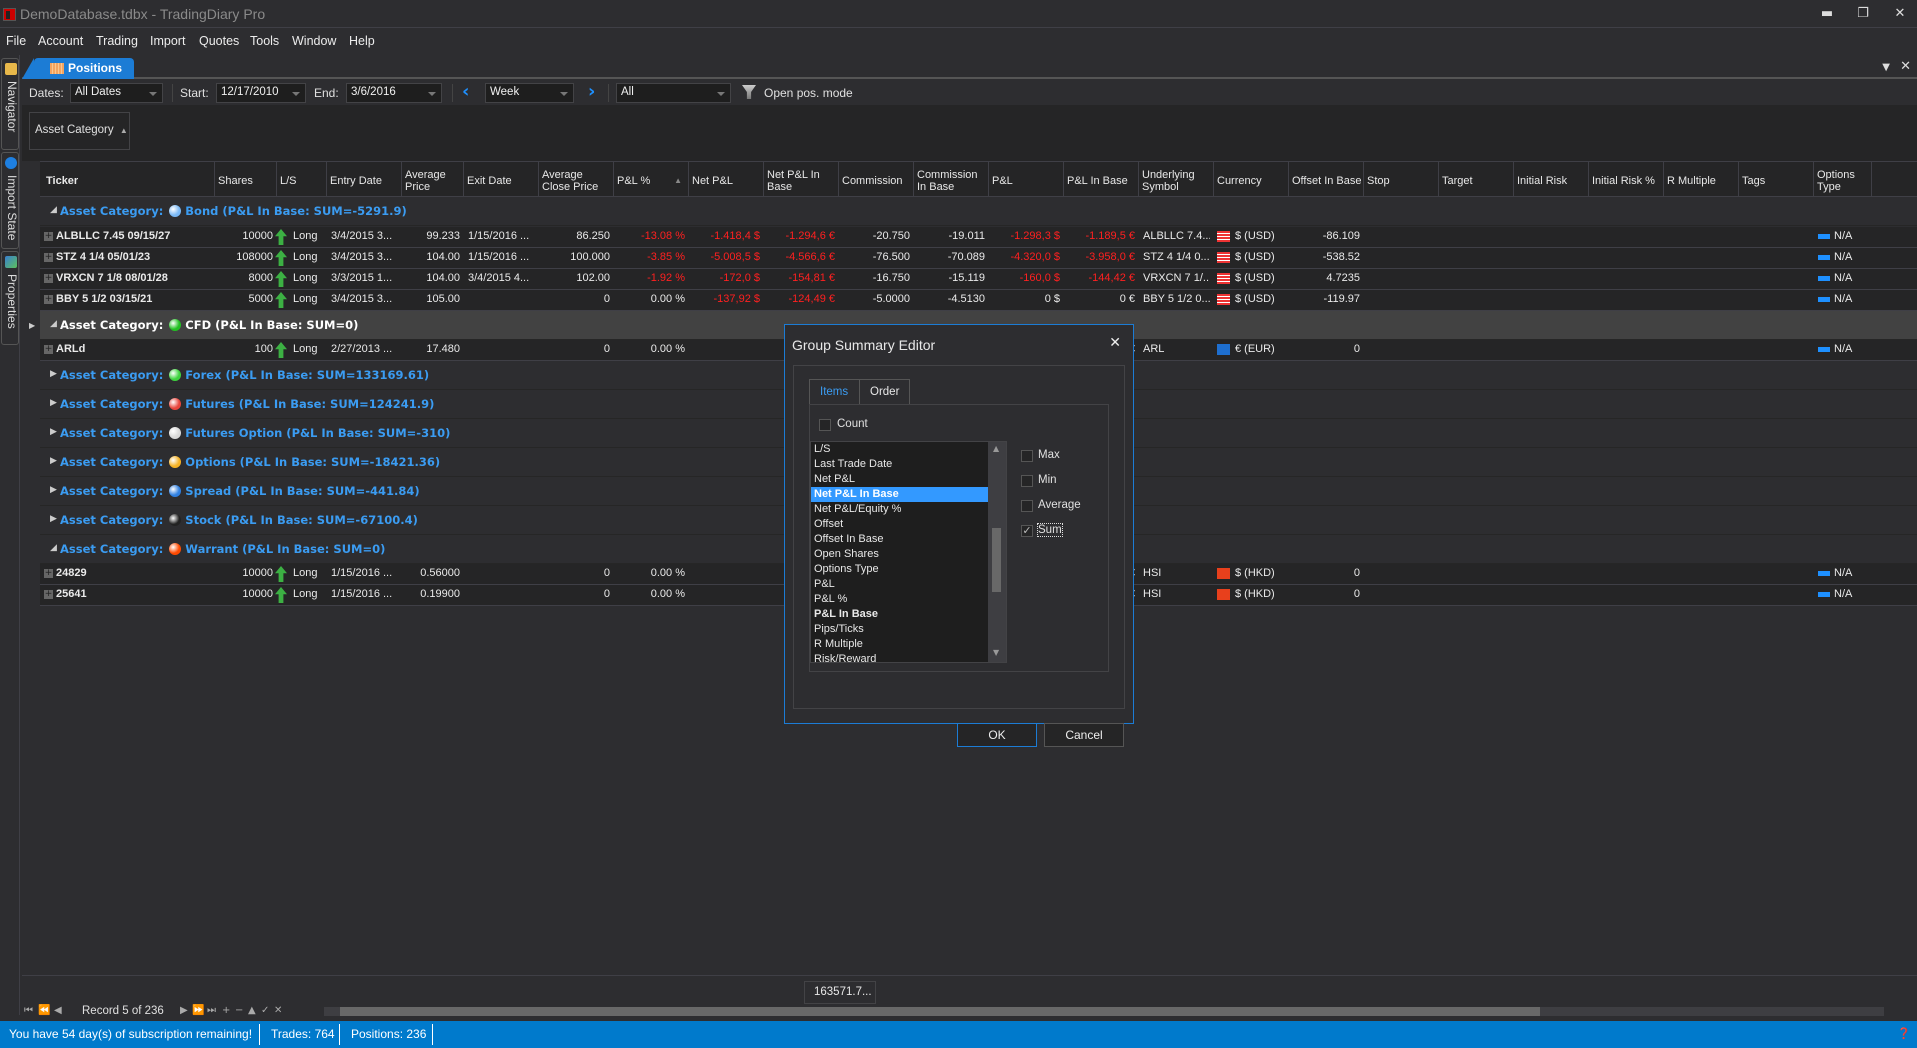 This screenshot has height=1048, width=1917. I want to click on minimize-button: ▬, so click(1827, 14).